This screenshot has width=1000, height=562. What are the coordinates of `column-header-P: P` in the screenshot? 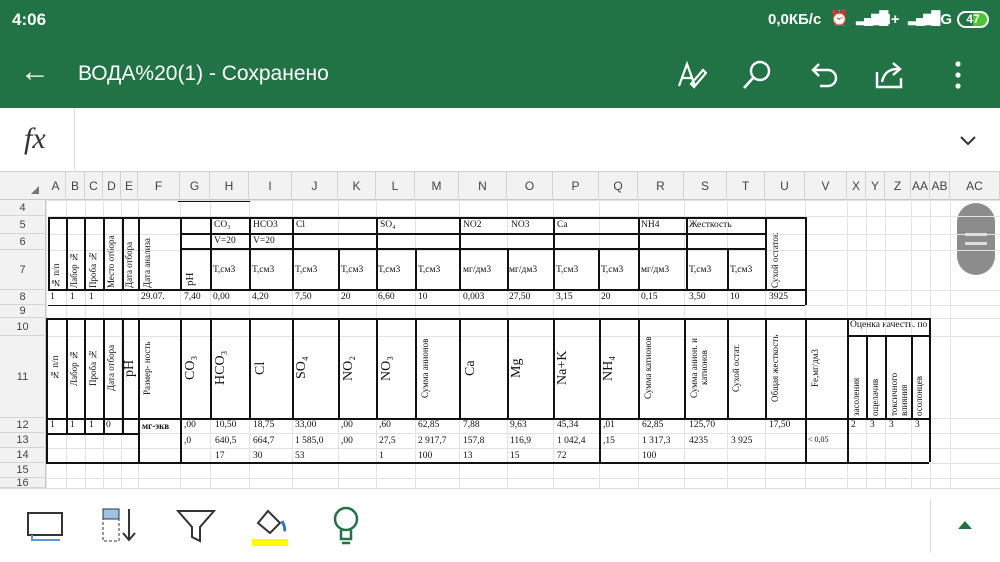 It's located at (576, 186).